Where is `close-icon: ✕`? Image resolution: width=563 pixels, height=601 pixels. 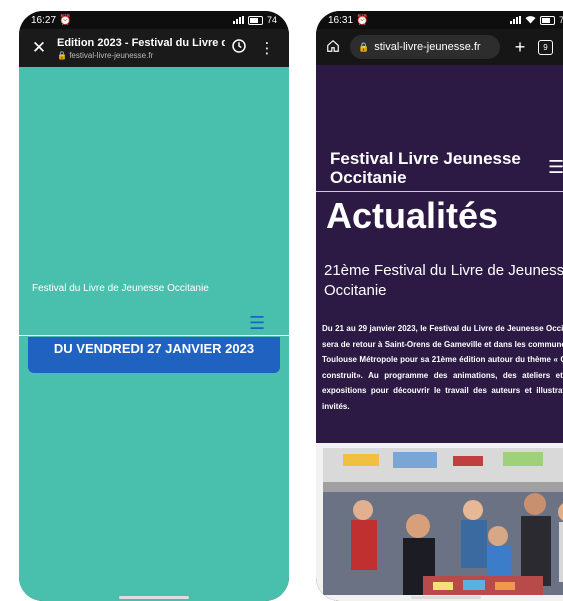
close-icon: ✕ is located at coordinates (39, 48).